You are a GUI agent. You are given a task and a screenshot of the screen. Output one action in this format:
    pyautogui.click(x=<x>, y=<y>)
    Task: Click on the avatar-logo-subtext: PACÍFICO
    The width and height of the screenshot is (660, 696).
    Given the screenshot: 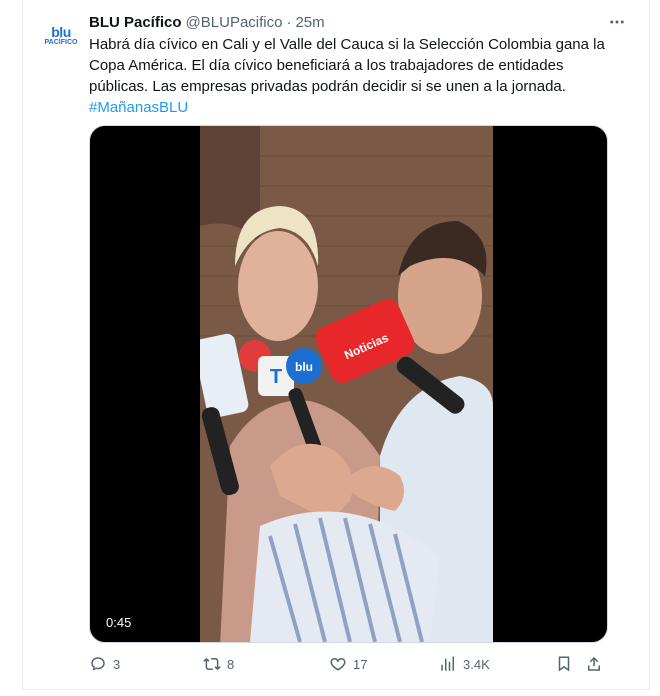 What is the action you would take?
    pyautogui.click(x=61, y=42)
    